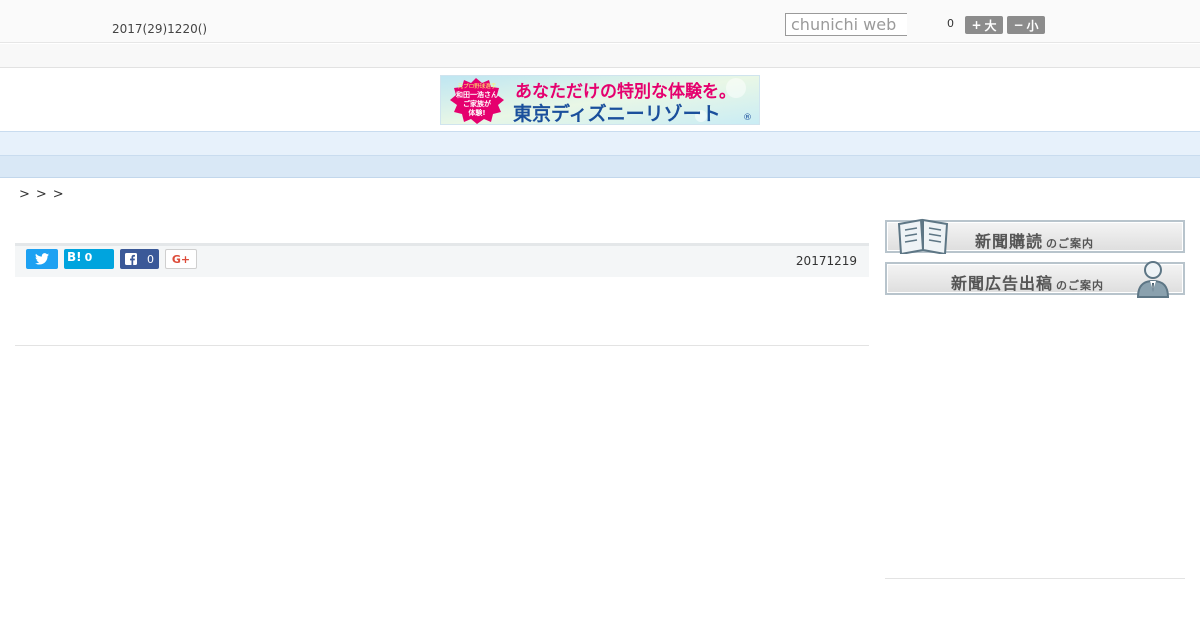 The height and width of the screenshot is (630, 1200). Describe the element at coordinates (442, 260) in the screenshot. I see `share-bar: B! 0 0 G+ 20171219` at that location.